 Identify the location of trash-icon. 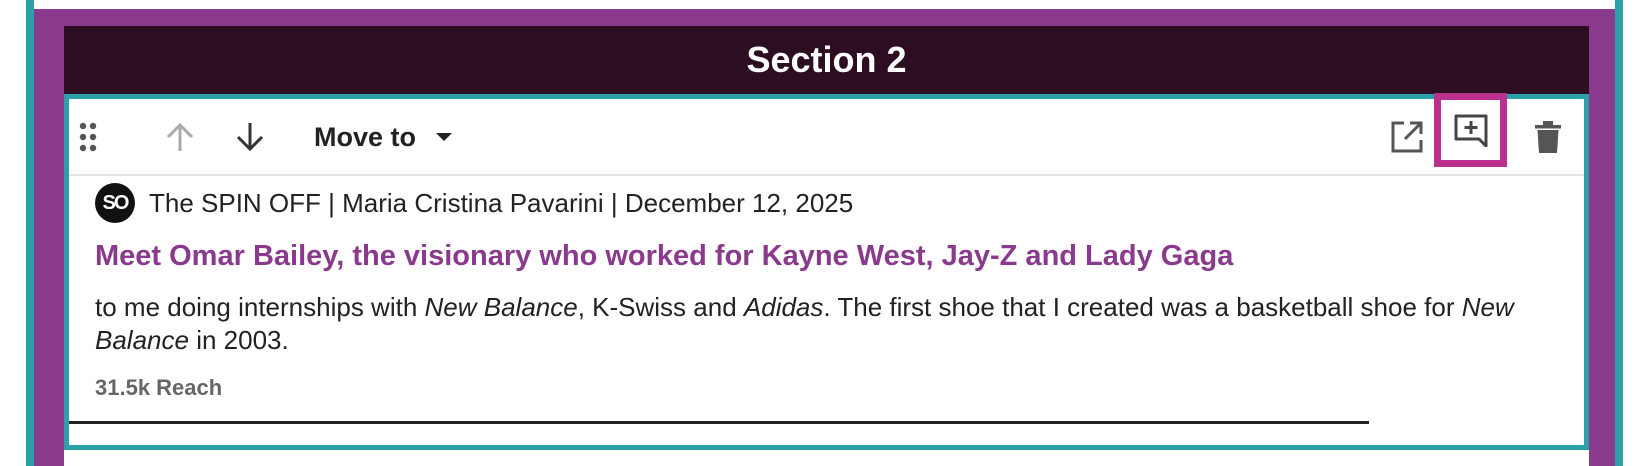
(1548, 137).